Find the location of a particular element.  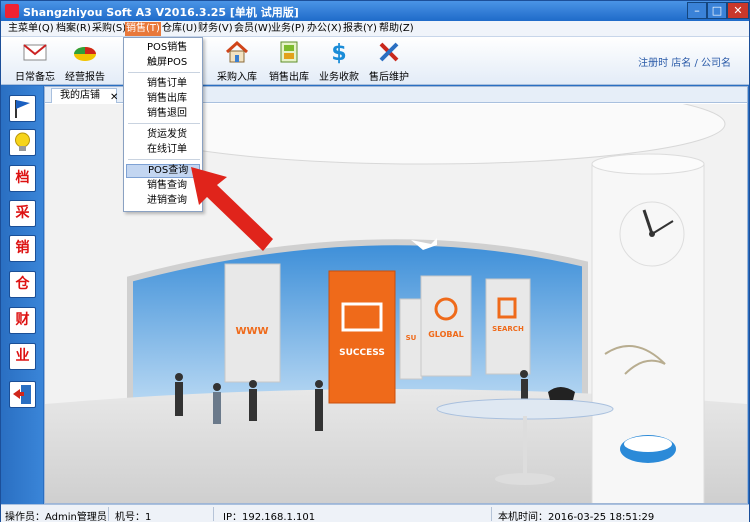

board-global: GLOBAL is located at coordinates (446, 326).